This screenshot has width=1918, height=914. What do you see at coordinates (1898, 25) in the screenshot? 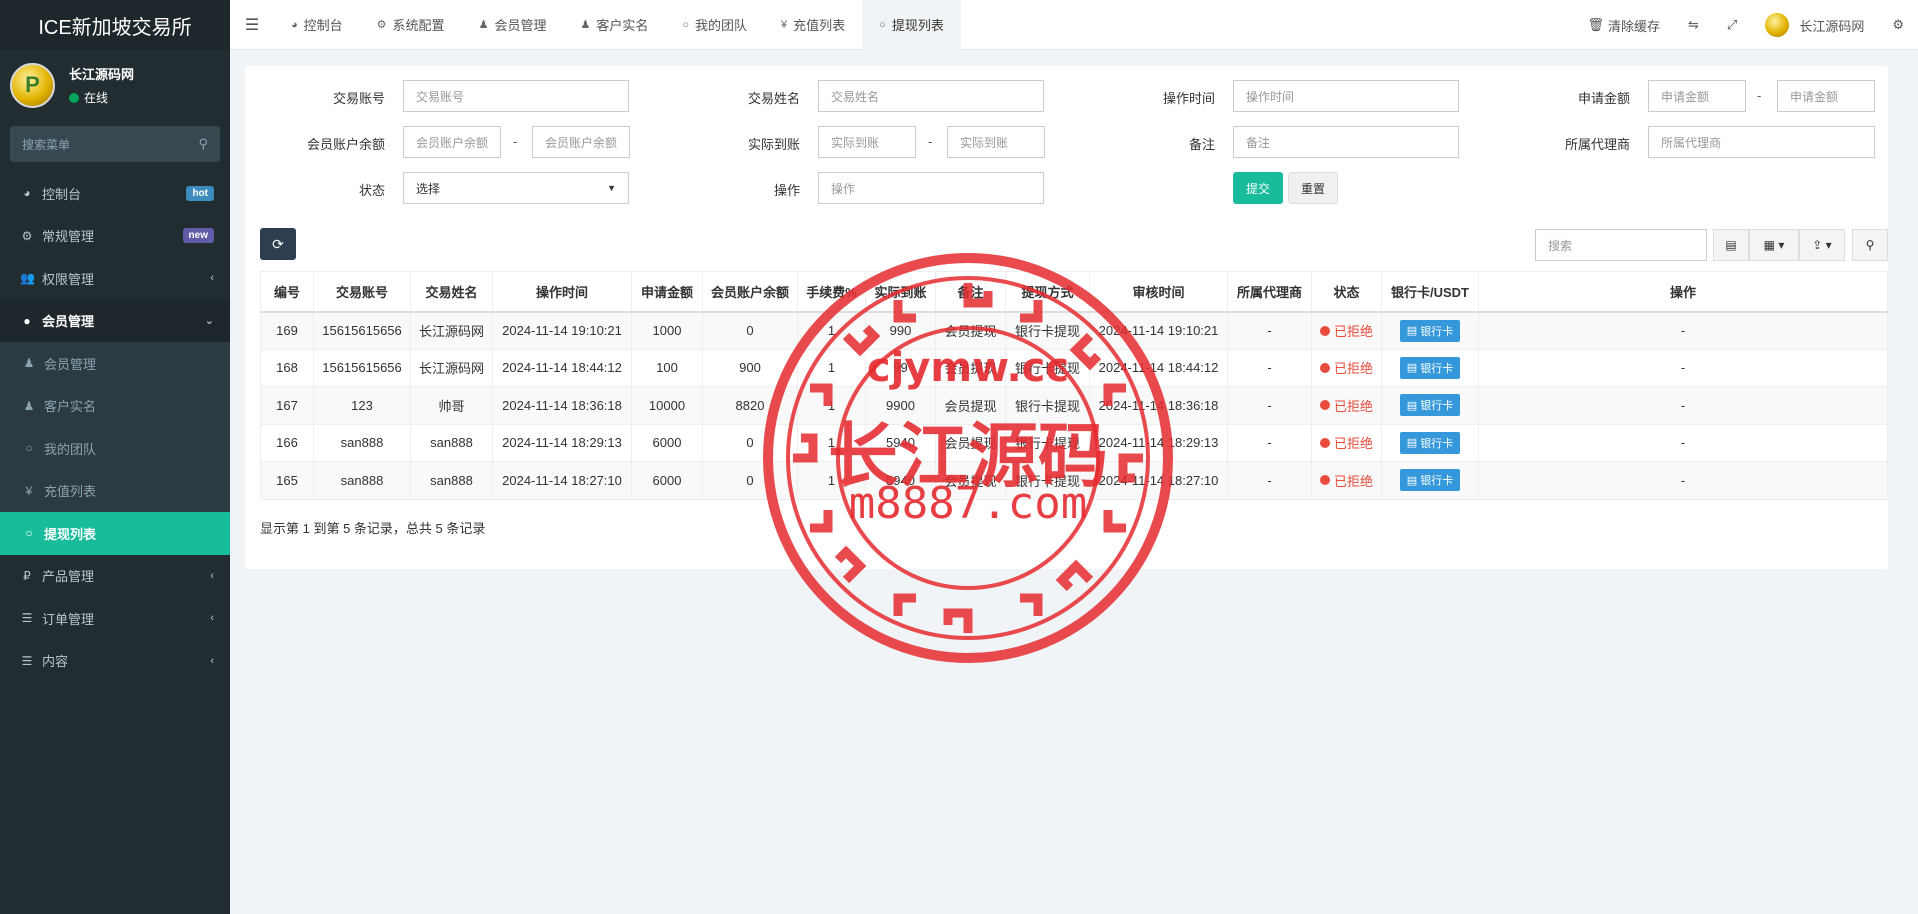
I see `gears-icon: ⚙` at bounding box center [1898, 25].